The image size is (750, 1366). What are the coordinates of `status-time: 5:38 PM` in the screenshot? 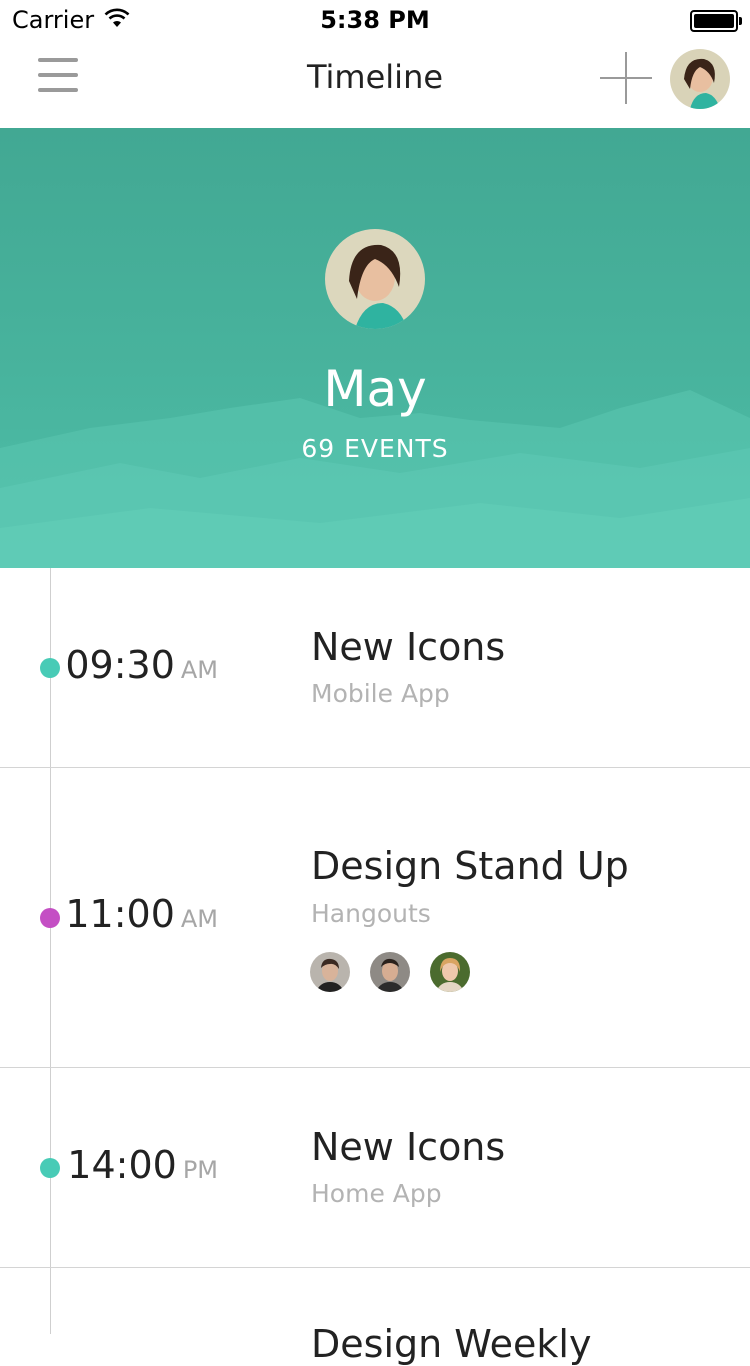 It's located at (375, 20).